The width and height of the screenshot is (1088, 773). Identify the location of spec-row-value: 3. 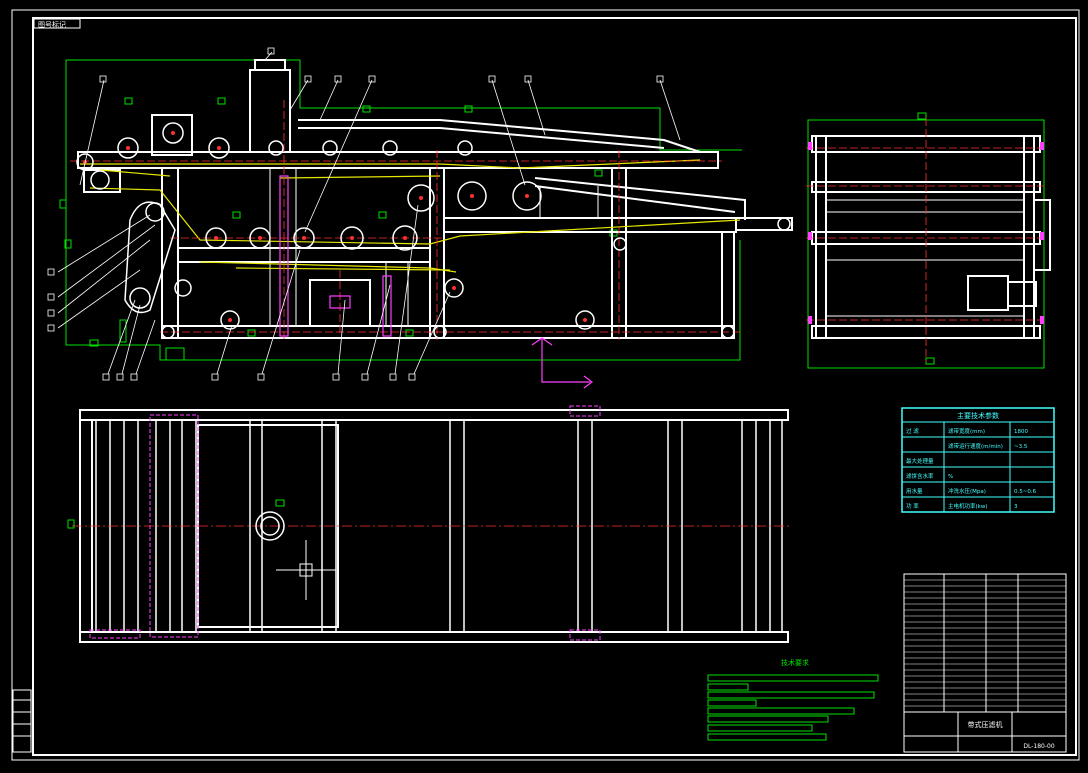
(1016, 507).